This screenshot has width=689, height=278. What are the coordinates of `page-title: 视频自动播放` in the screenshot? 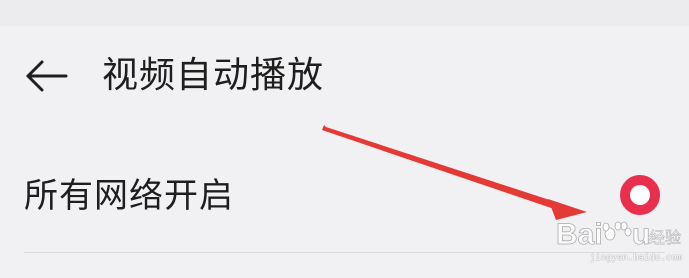 It's located at (213, 75).